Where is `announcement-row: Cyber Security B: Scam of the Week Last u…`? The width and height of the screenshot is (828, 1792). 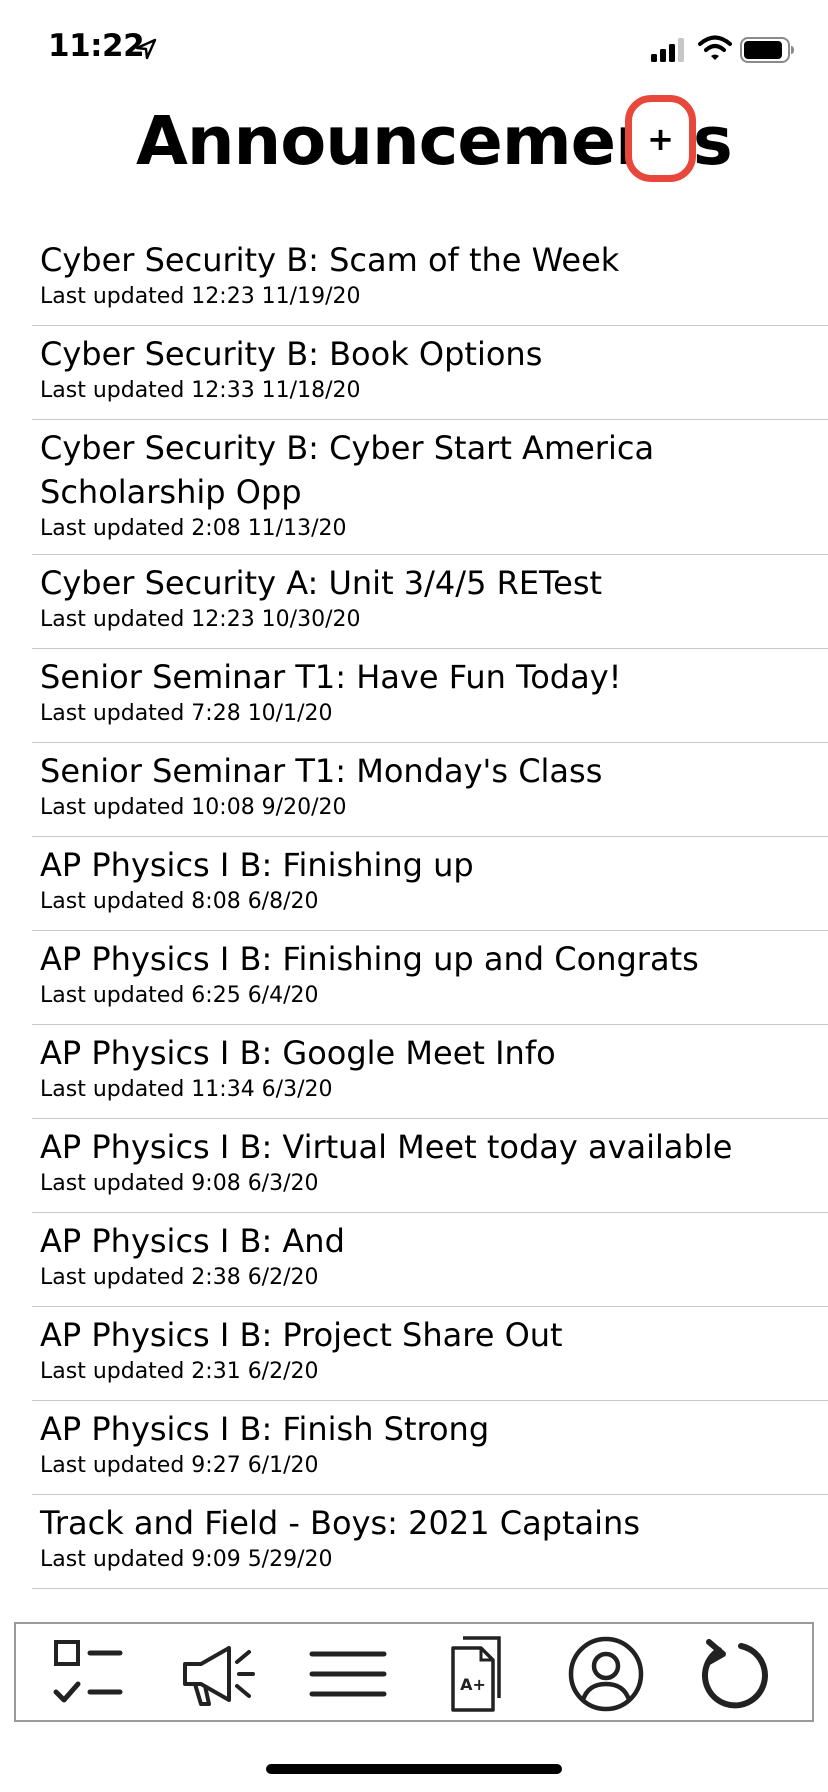
announcement-row: Cyber Security B: Scam of the Week Last u… is located at coordinates (430, 279).